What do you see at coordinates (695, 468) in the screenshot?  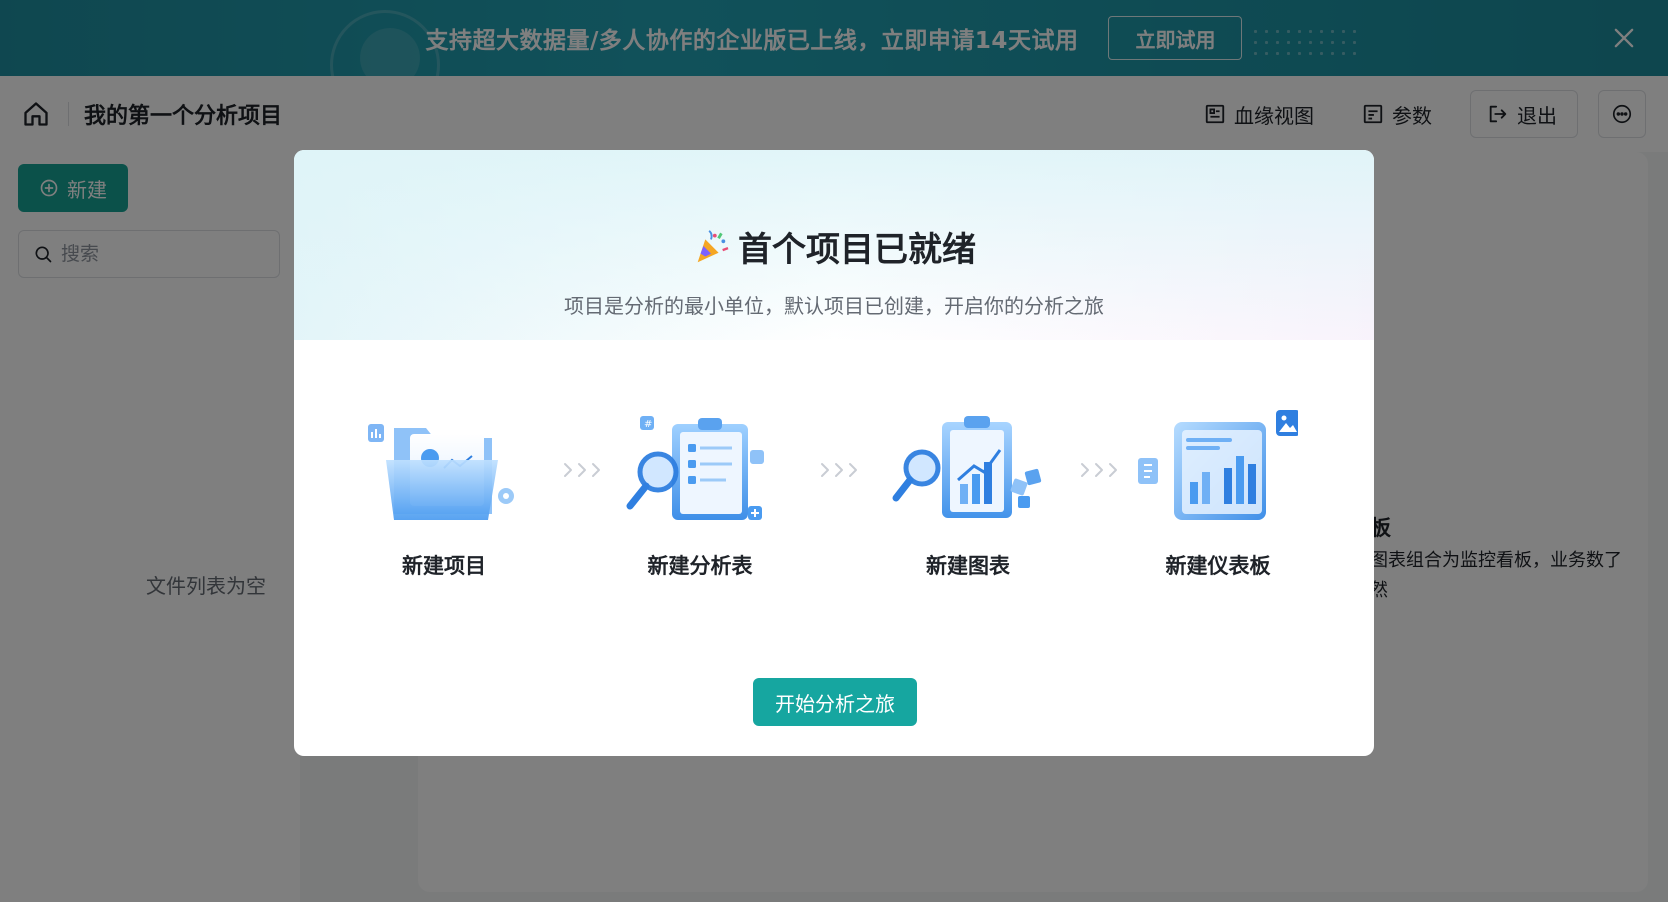 I see `clipboard-search-illustration: #` at bounding box center [695, 468].